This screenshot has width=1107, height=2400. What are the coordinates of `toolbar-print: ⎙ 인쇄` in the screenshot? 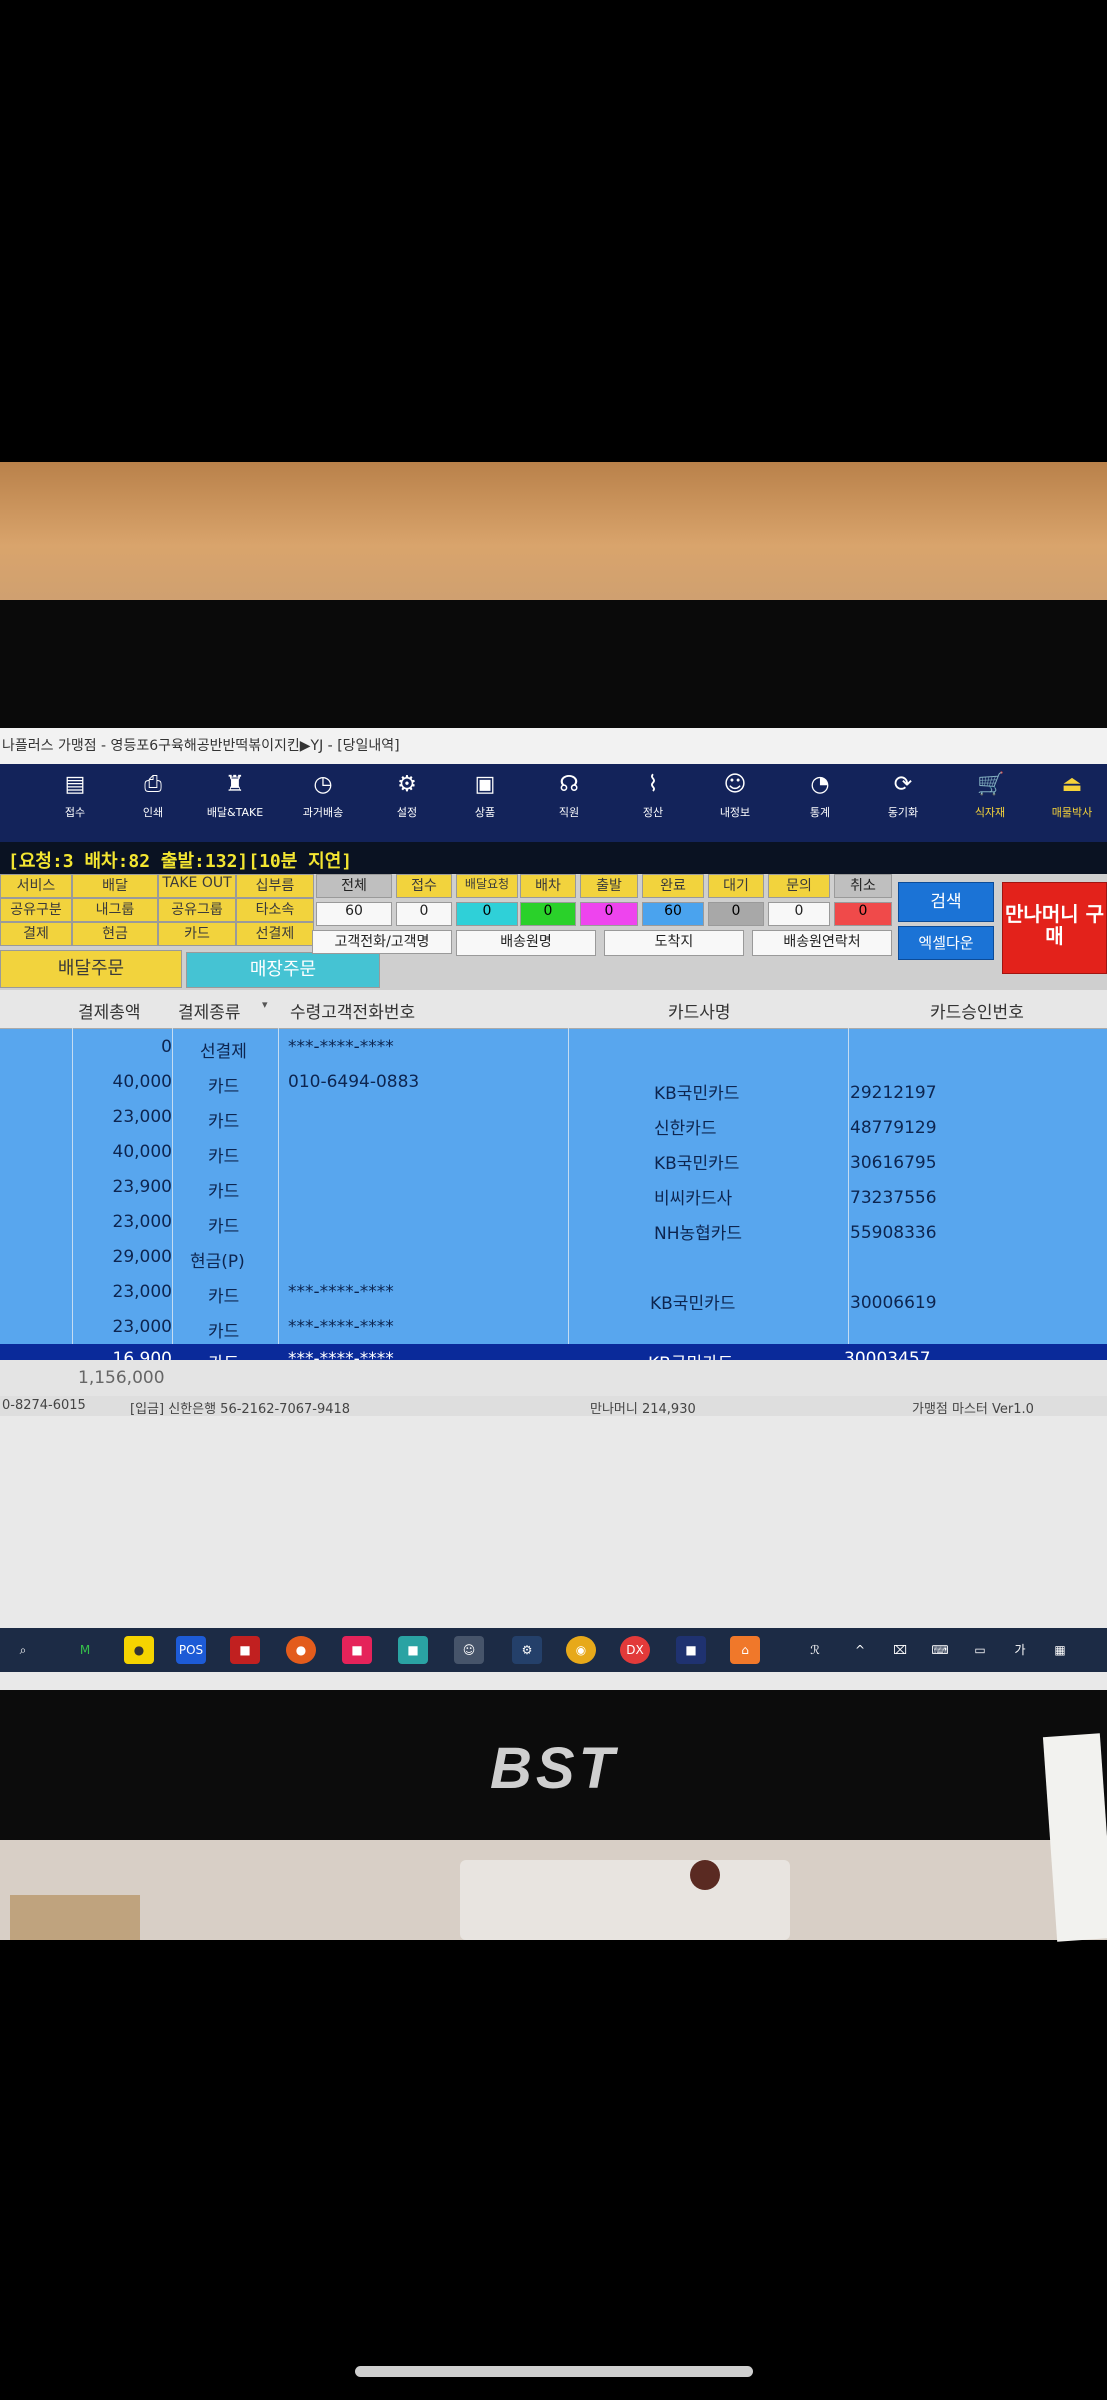 It's located at (153, 796).